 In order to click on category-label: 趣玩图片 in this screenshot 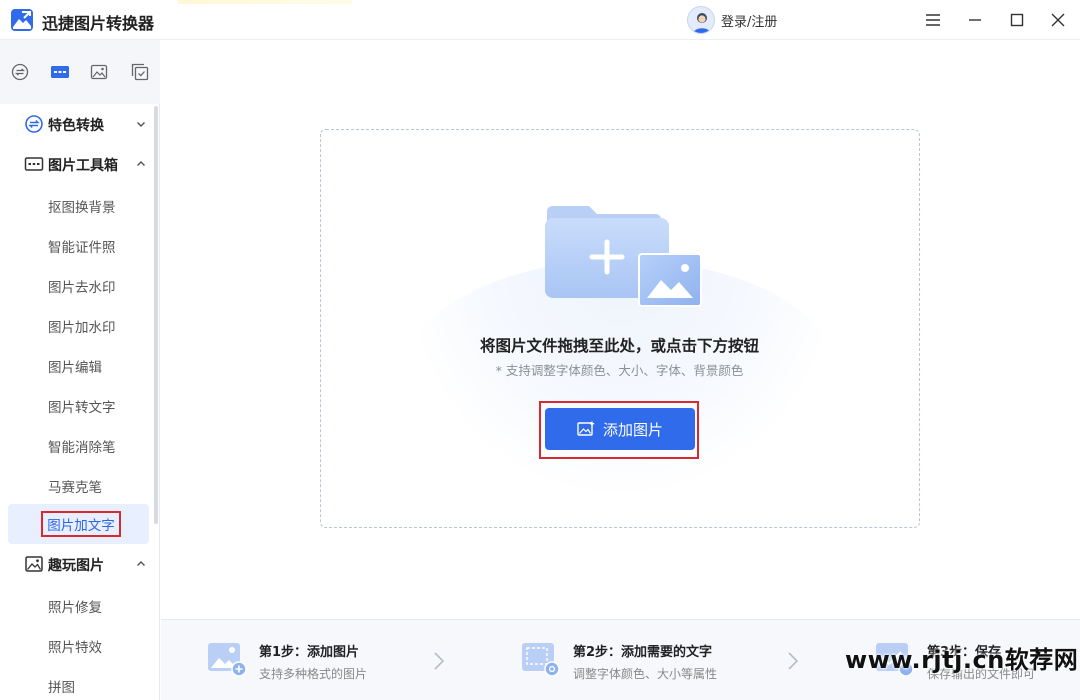, I will do `click(76, 566)`.